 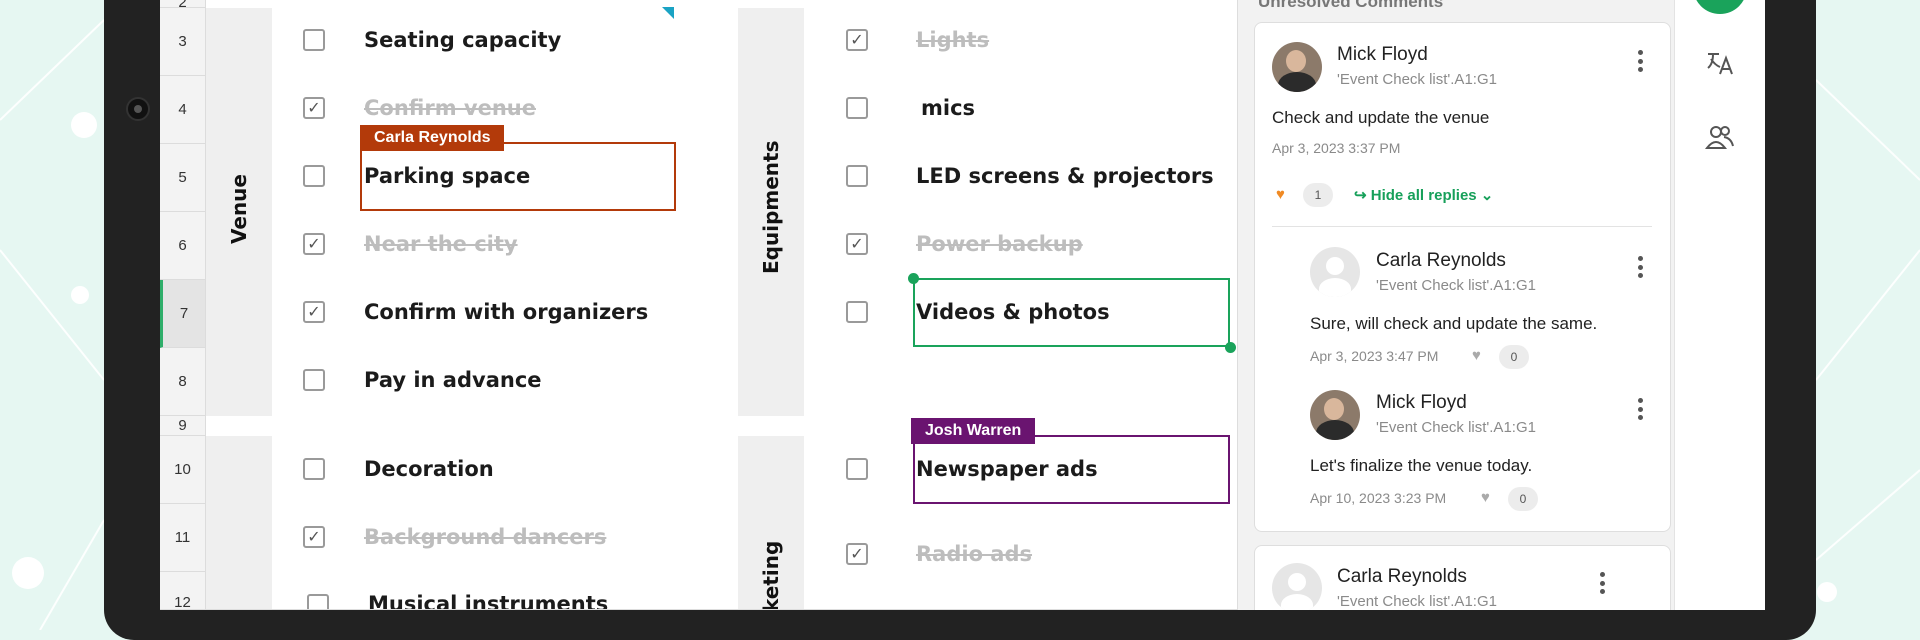 What do you see at coordinates (1462, 226) in the screenshot?
I see `divider` at bounding box center [1462, 226].